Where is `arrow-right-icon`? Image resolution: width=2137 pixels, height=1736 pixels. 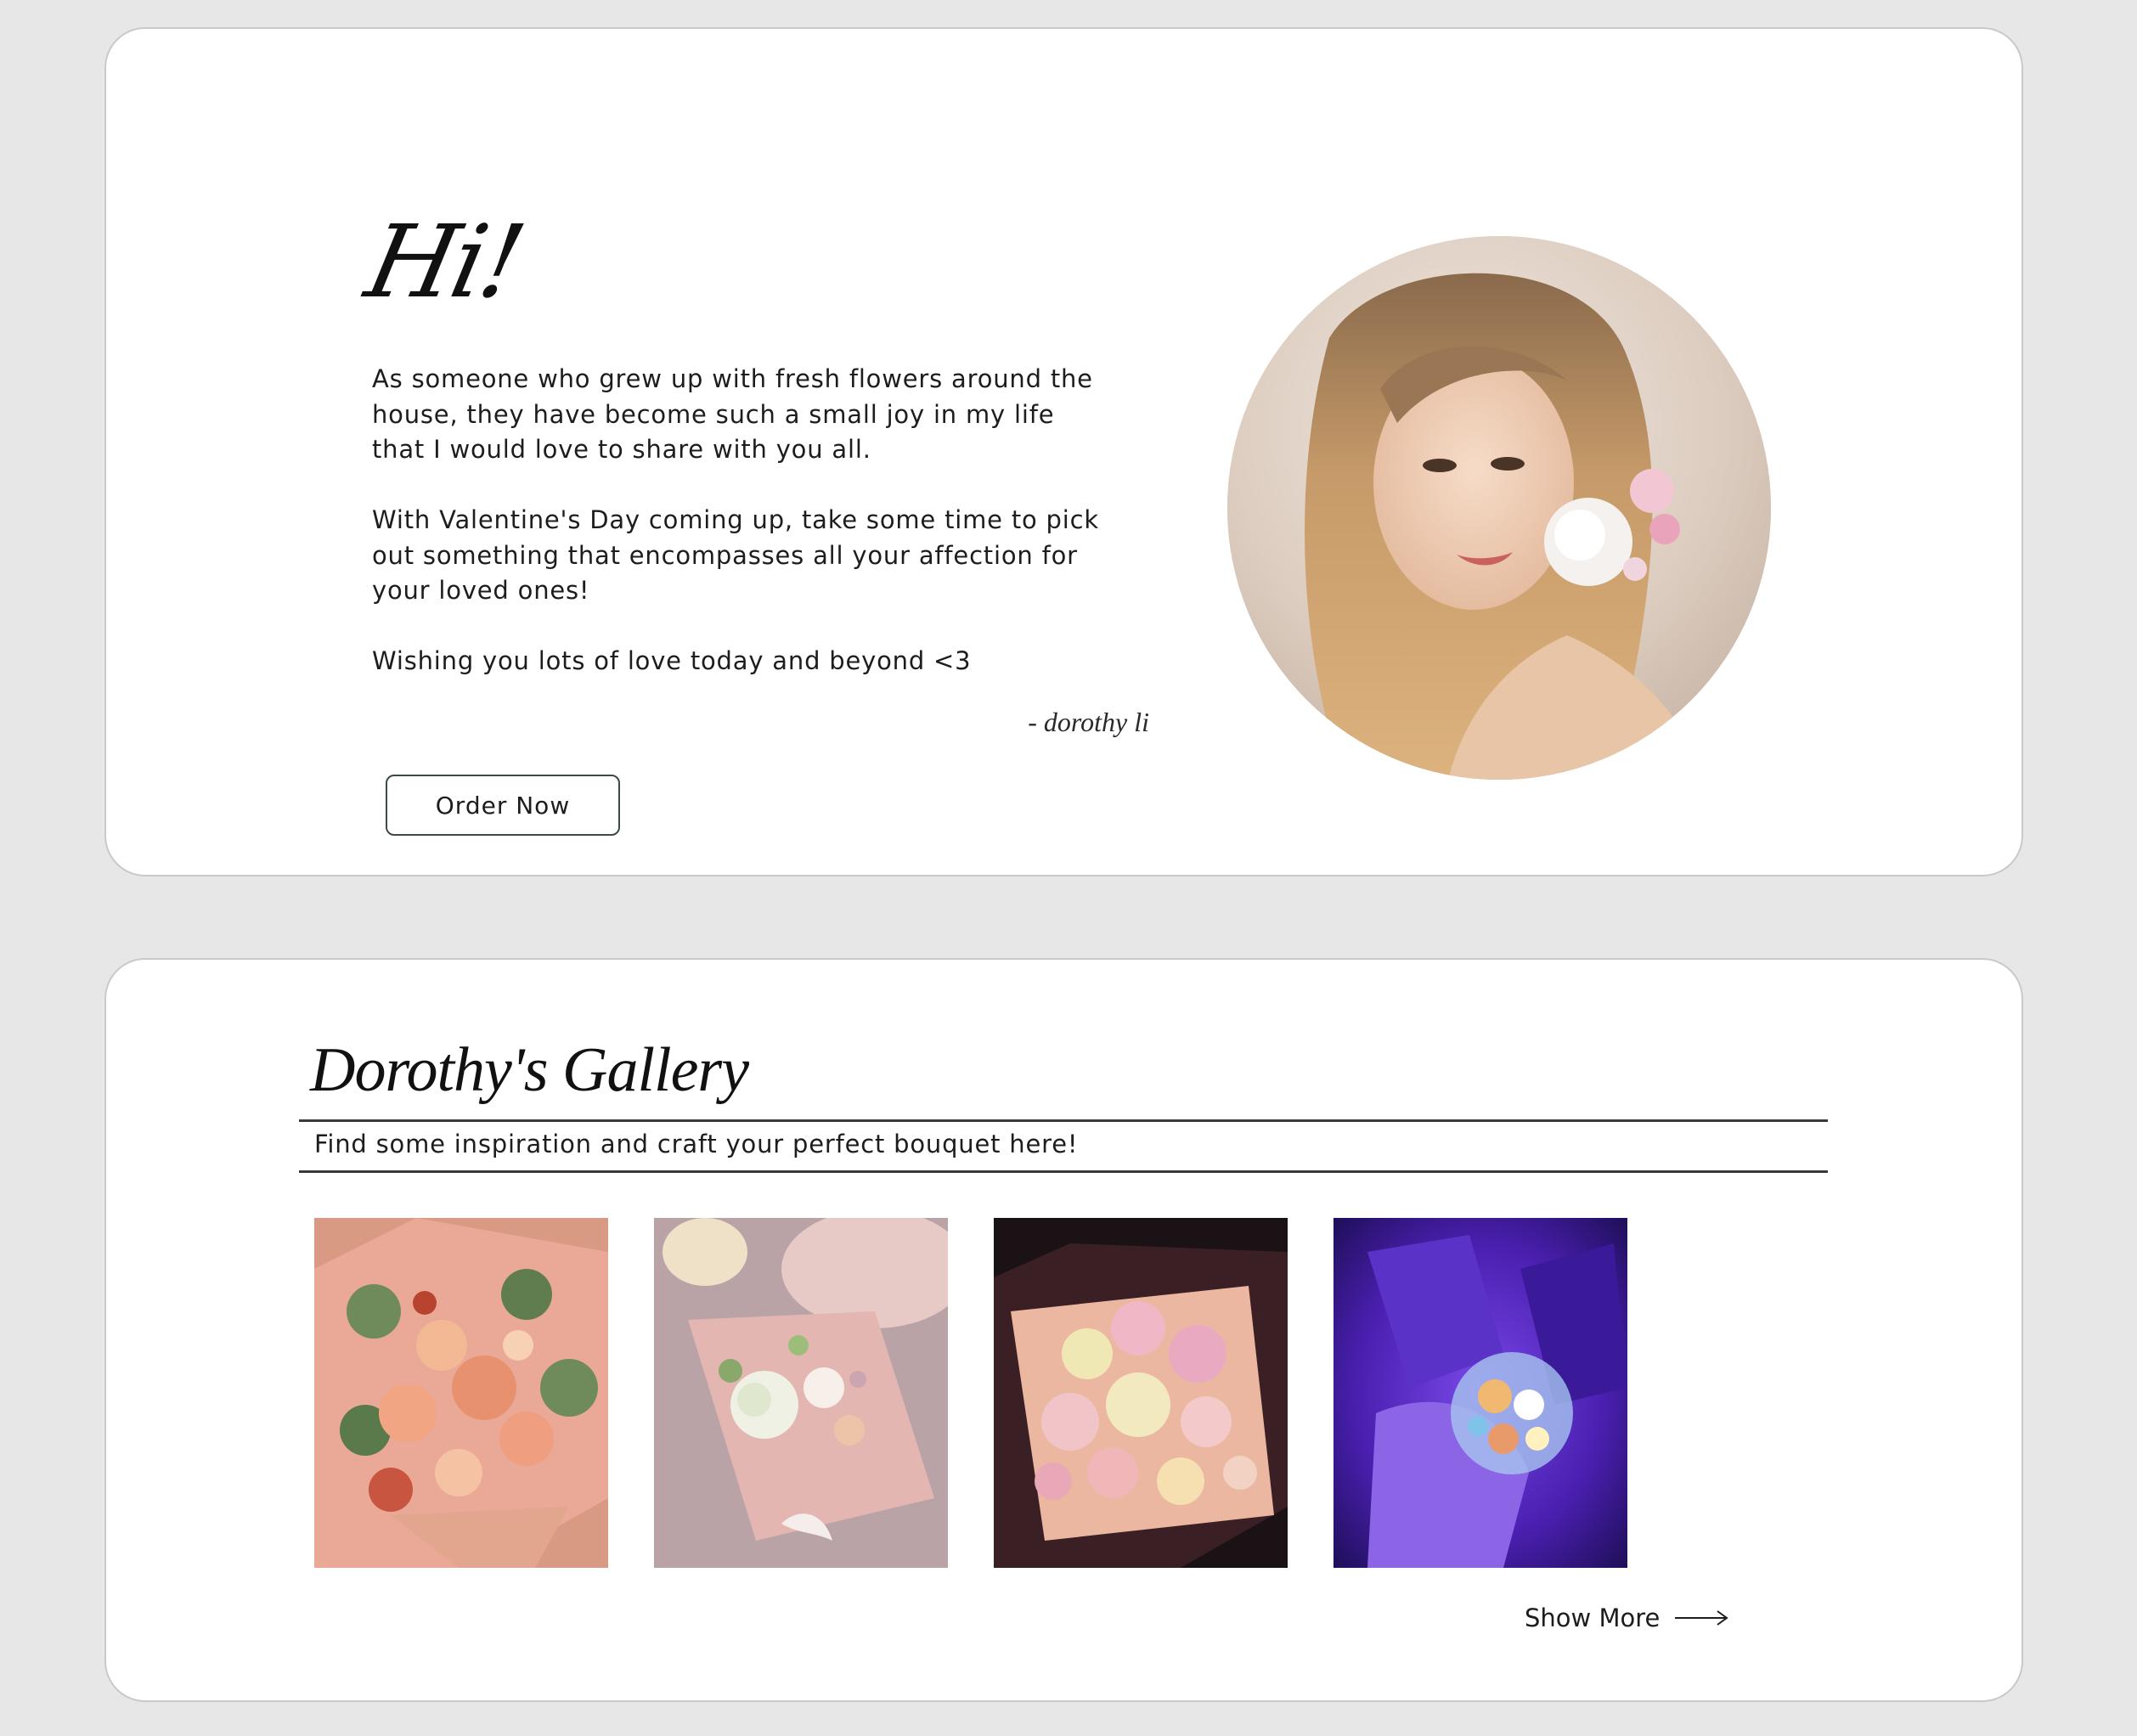
arrow-right-icon is located at coordinates (1702, 1618).